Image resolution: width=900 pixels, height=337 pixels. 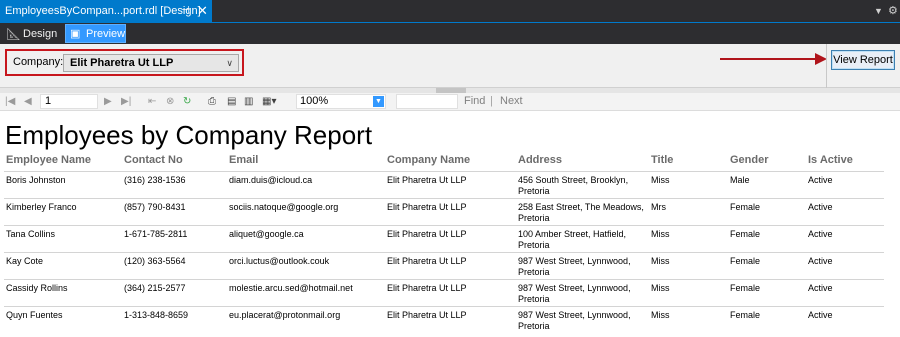 I want to click on gear-icon: ⚙, so click(x=893, y=11).